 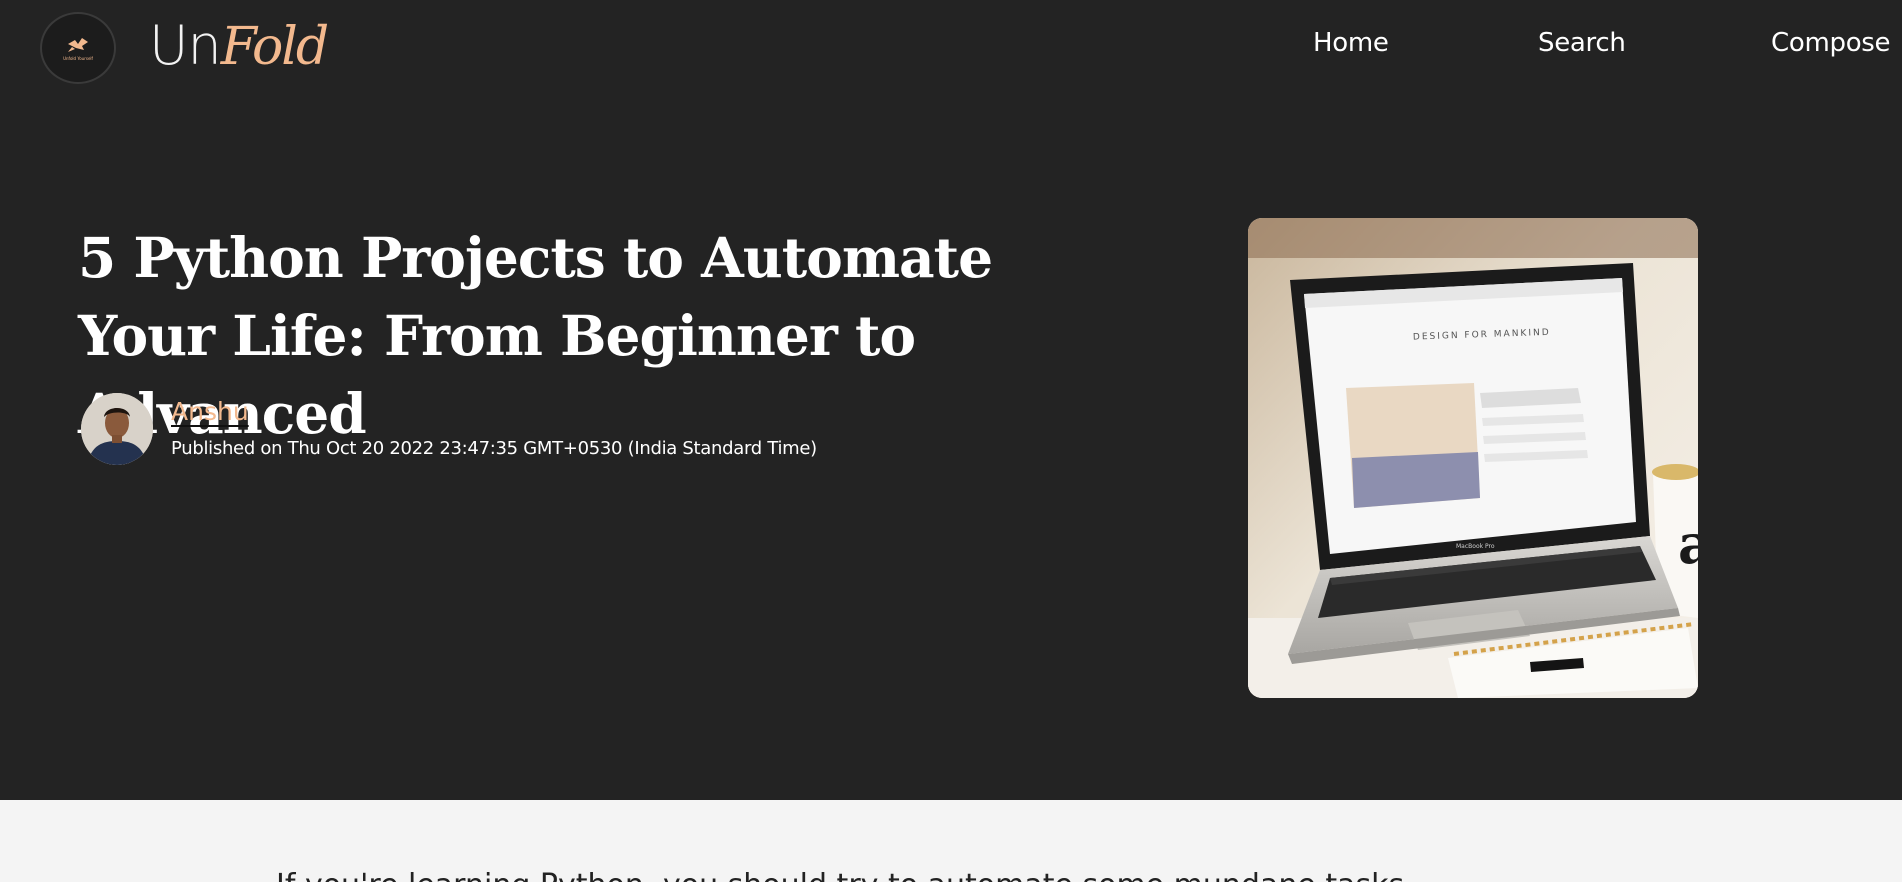 I want to click on nav-search-link: Search, so click(x=1582, y=43).